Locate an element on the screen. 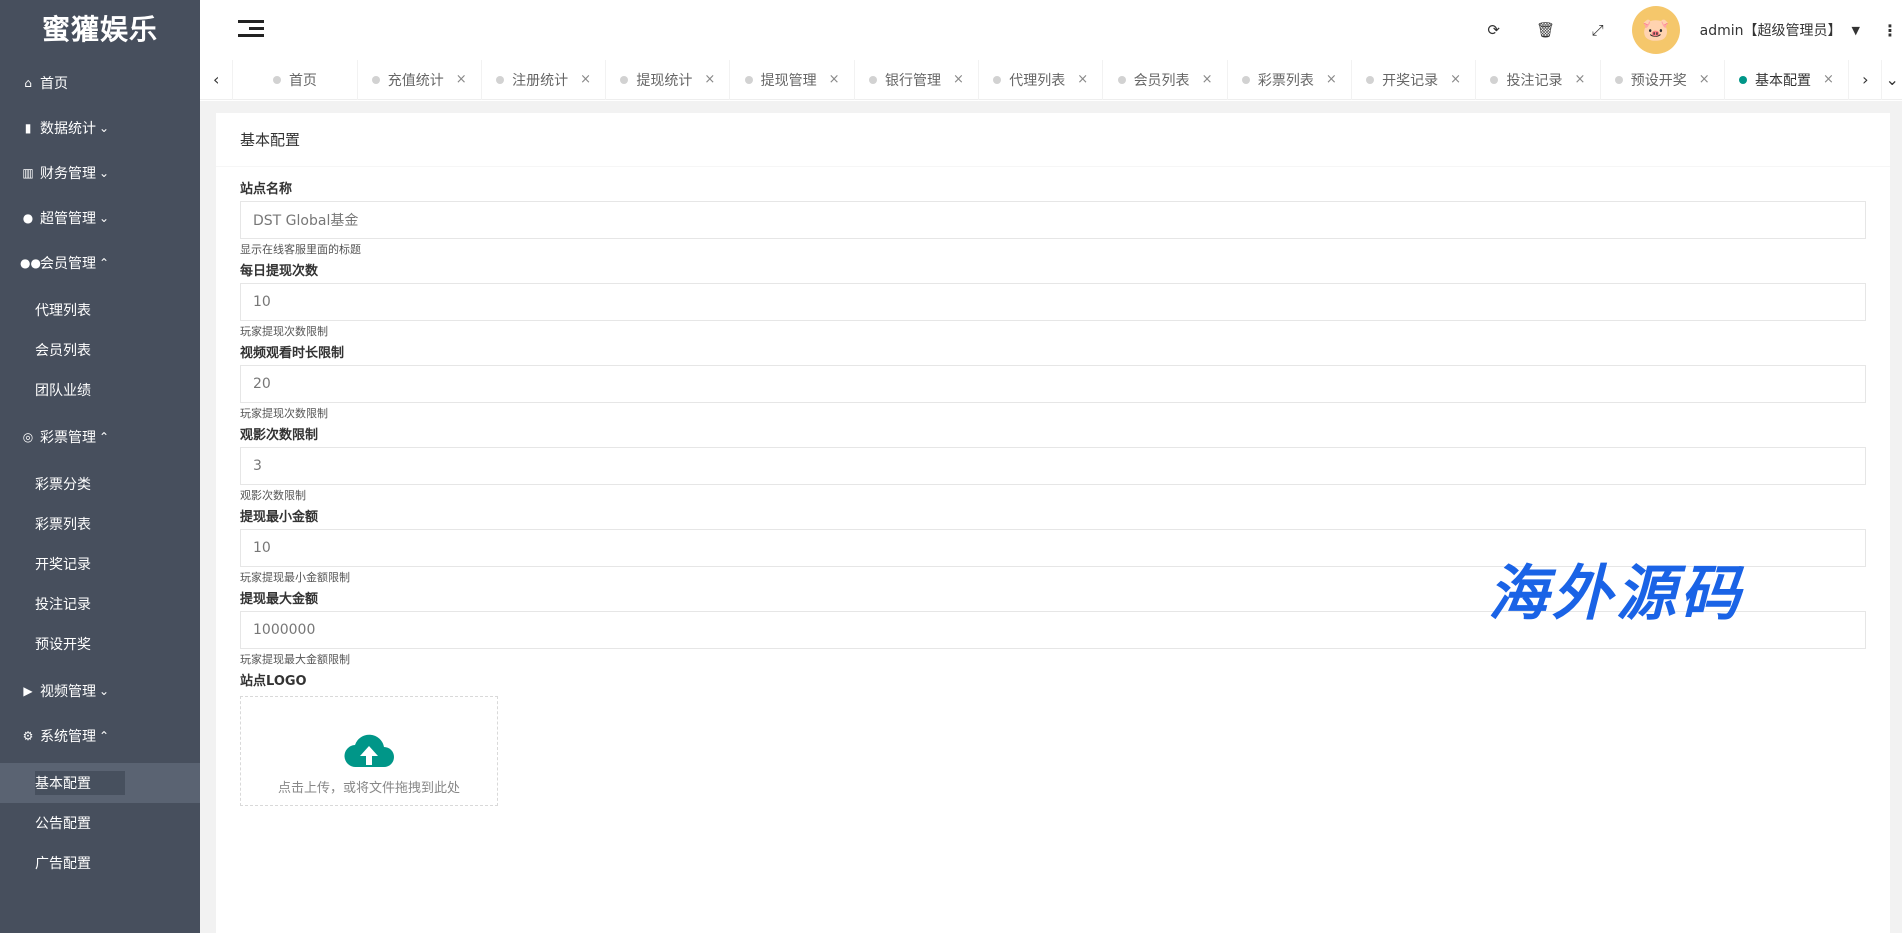 Image resolution: width=1902 pixels, height=933 pixels. tab-register-stats: 注册统计 × is located at coordinates (544, 79).